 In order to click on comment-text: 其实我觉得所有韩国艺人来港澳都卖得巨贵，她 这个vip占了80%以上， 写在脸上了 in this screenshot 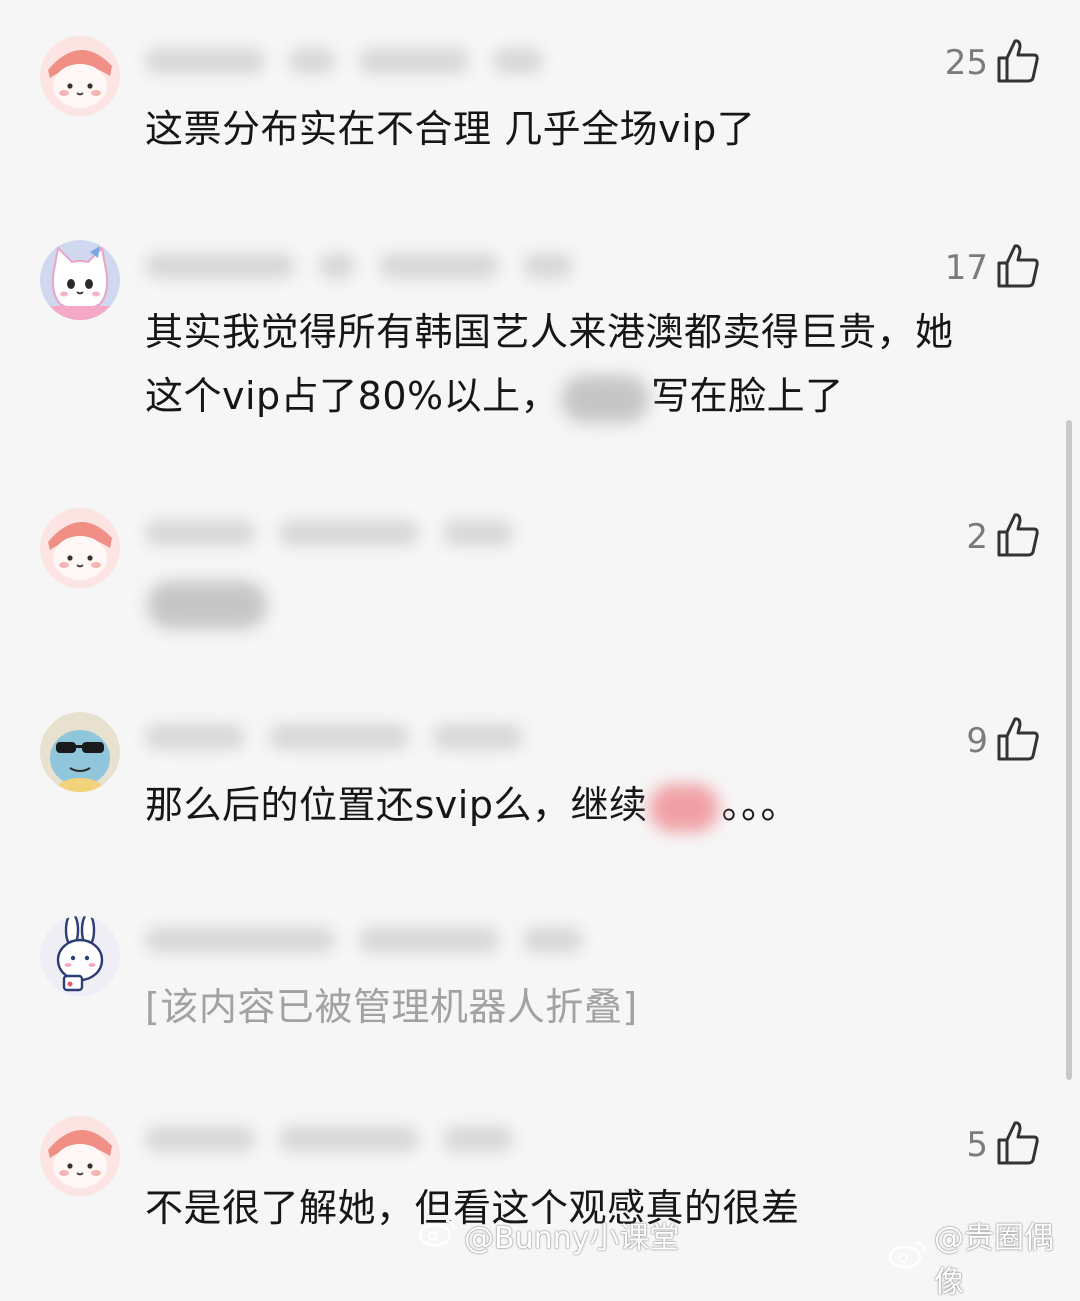, I will do `click(595, 364)`.